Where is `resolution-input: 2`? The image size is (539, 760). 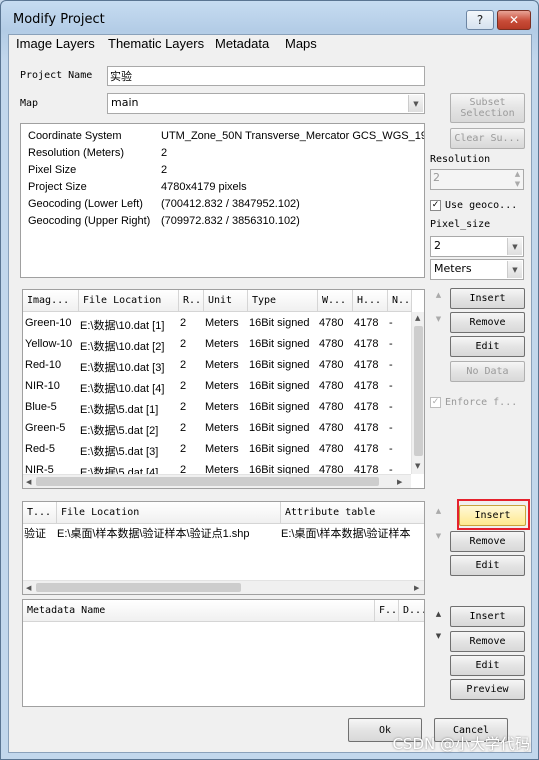
resolution-input: 2 is located at coordinates (477, 179).